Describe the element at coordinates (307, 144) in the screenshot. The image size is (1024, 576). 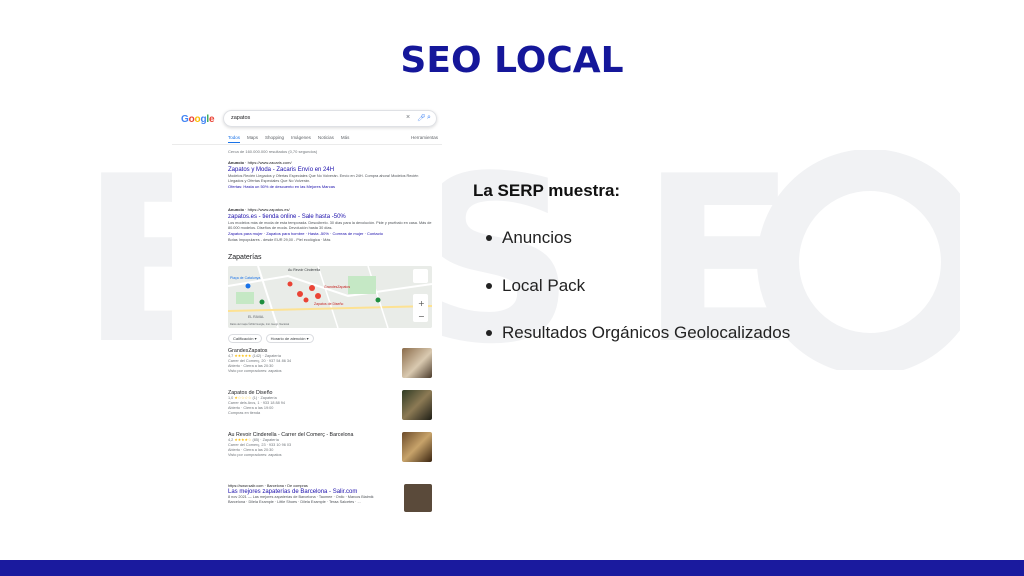
I see `divider` at that location.